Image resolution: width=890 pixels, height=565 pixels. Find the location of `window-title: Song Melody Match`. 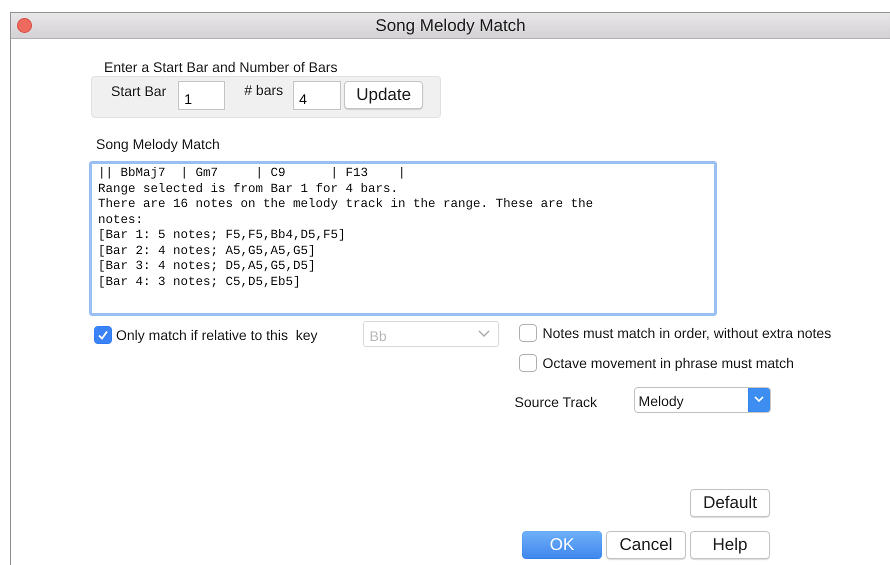

window-title: Song Melody Match is located at coordinates (450, 25).